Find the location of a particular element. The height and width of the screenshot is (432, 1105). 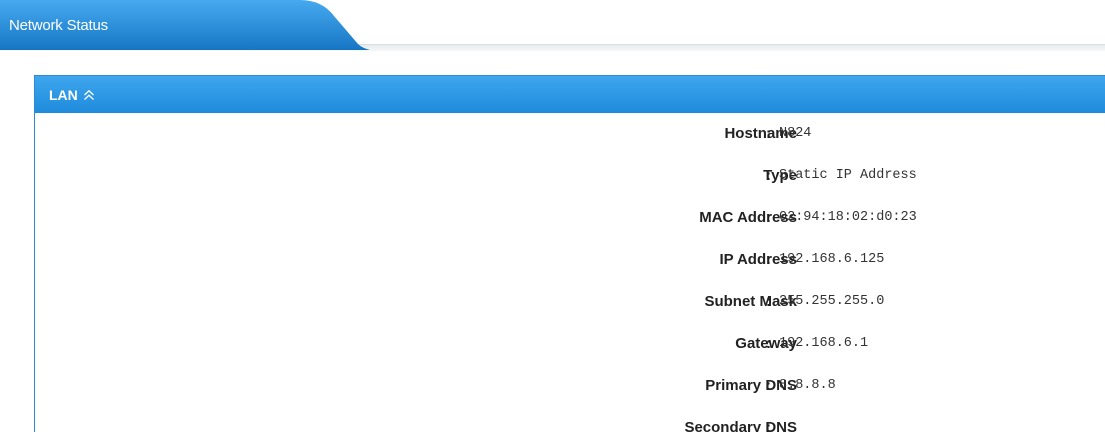

subnet-mask-value: 255.255.255.0 is located at coordinates (832, 301).